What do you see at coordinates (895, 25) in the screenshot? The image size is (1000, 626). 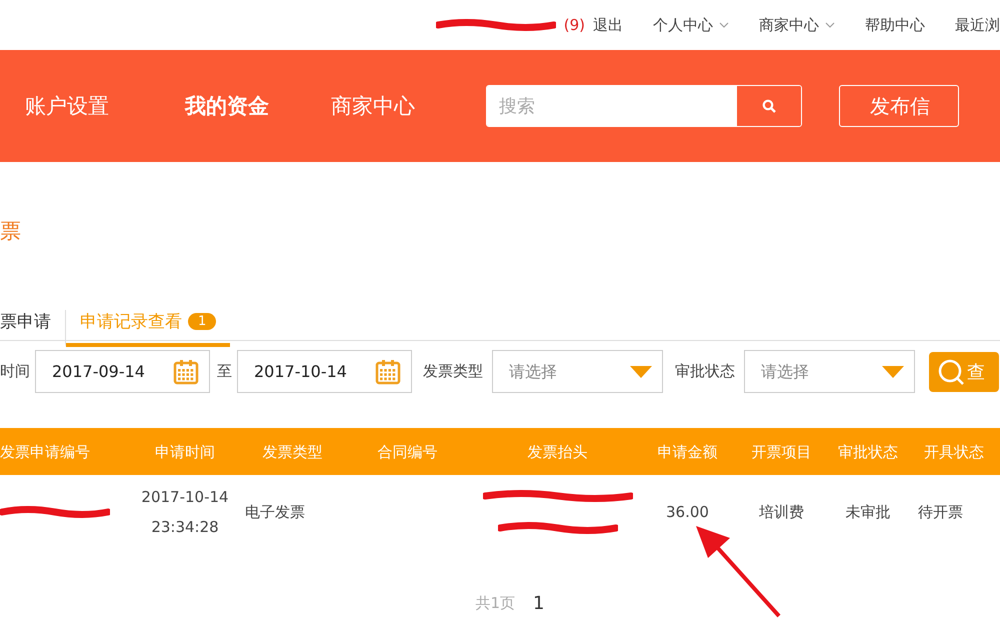 I see `top-nav-link: 帮助中心` at bounding box center [895, 25].